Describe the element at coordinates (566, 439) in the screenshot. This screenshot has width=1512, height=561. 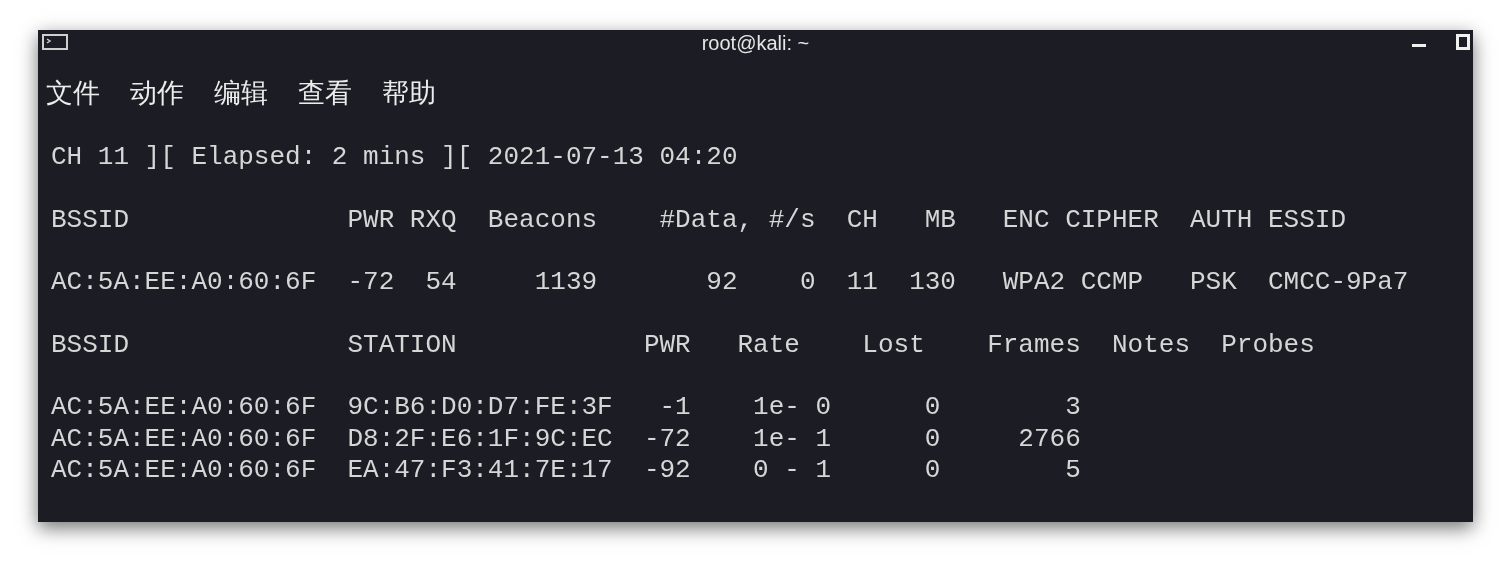
I see `terminal-line: AC:5A:EE:A0:60:6F D8:2F:E6:1F:9C:EC -72 1e- 1 0 2766` at that location.